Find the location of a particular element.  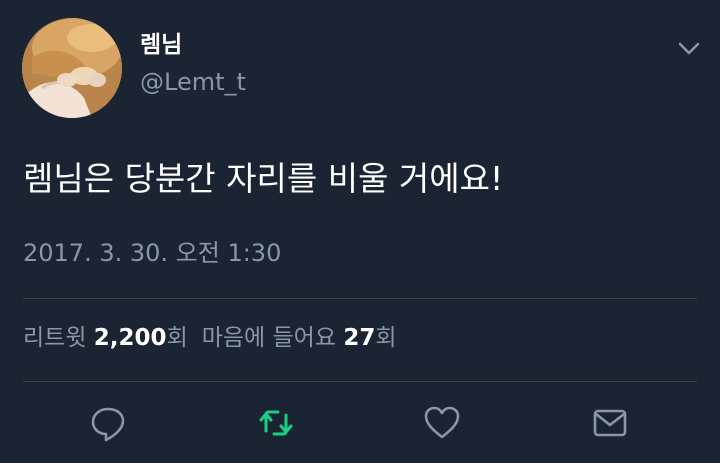

retweets-stat: 리트윗 2,200회 is located at coordinates (105, 338).